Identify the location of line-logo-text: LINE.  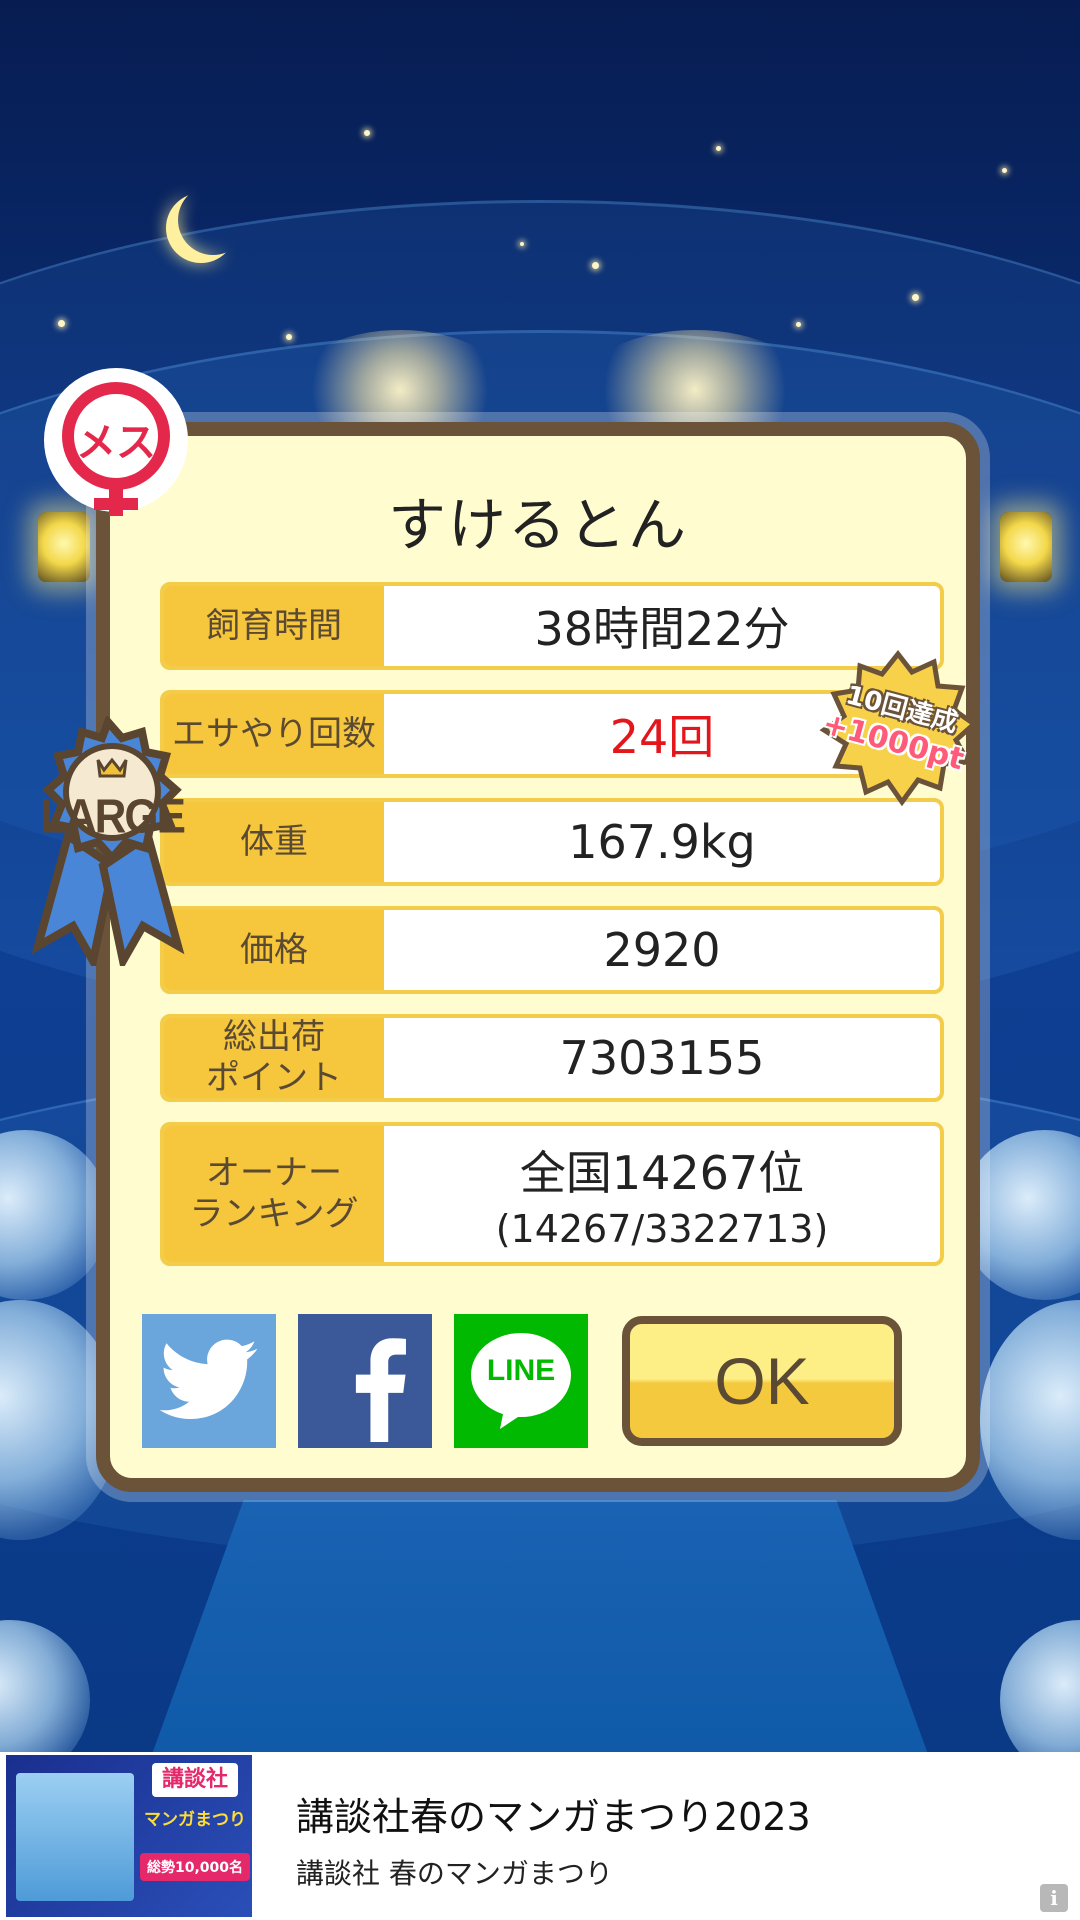
(521, 1370).